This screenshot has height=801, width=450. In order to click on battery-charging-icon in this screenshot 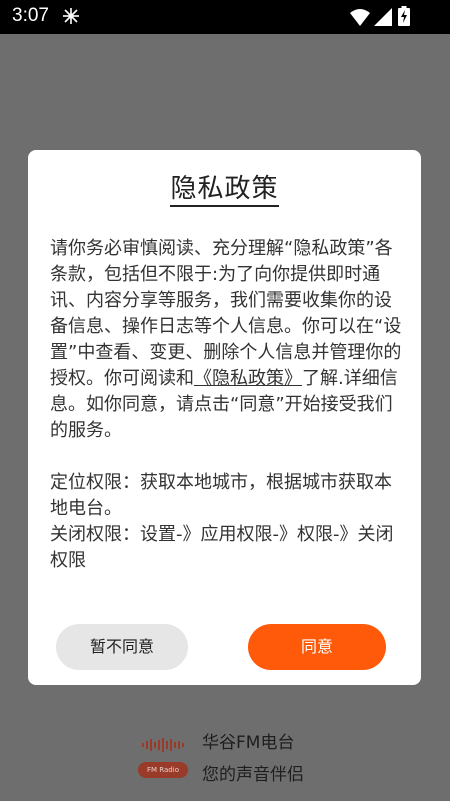, I will do `click(404, 16)`.